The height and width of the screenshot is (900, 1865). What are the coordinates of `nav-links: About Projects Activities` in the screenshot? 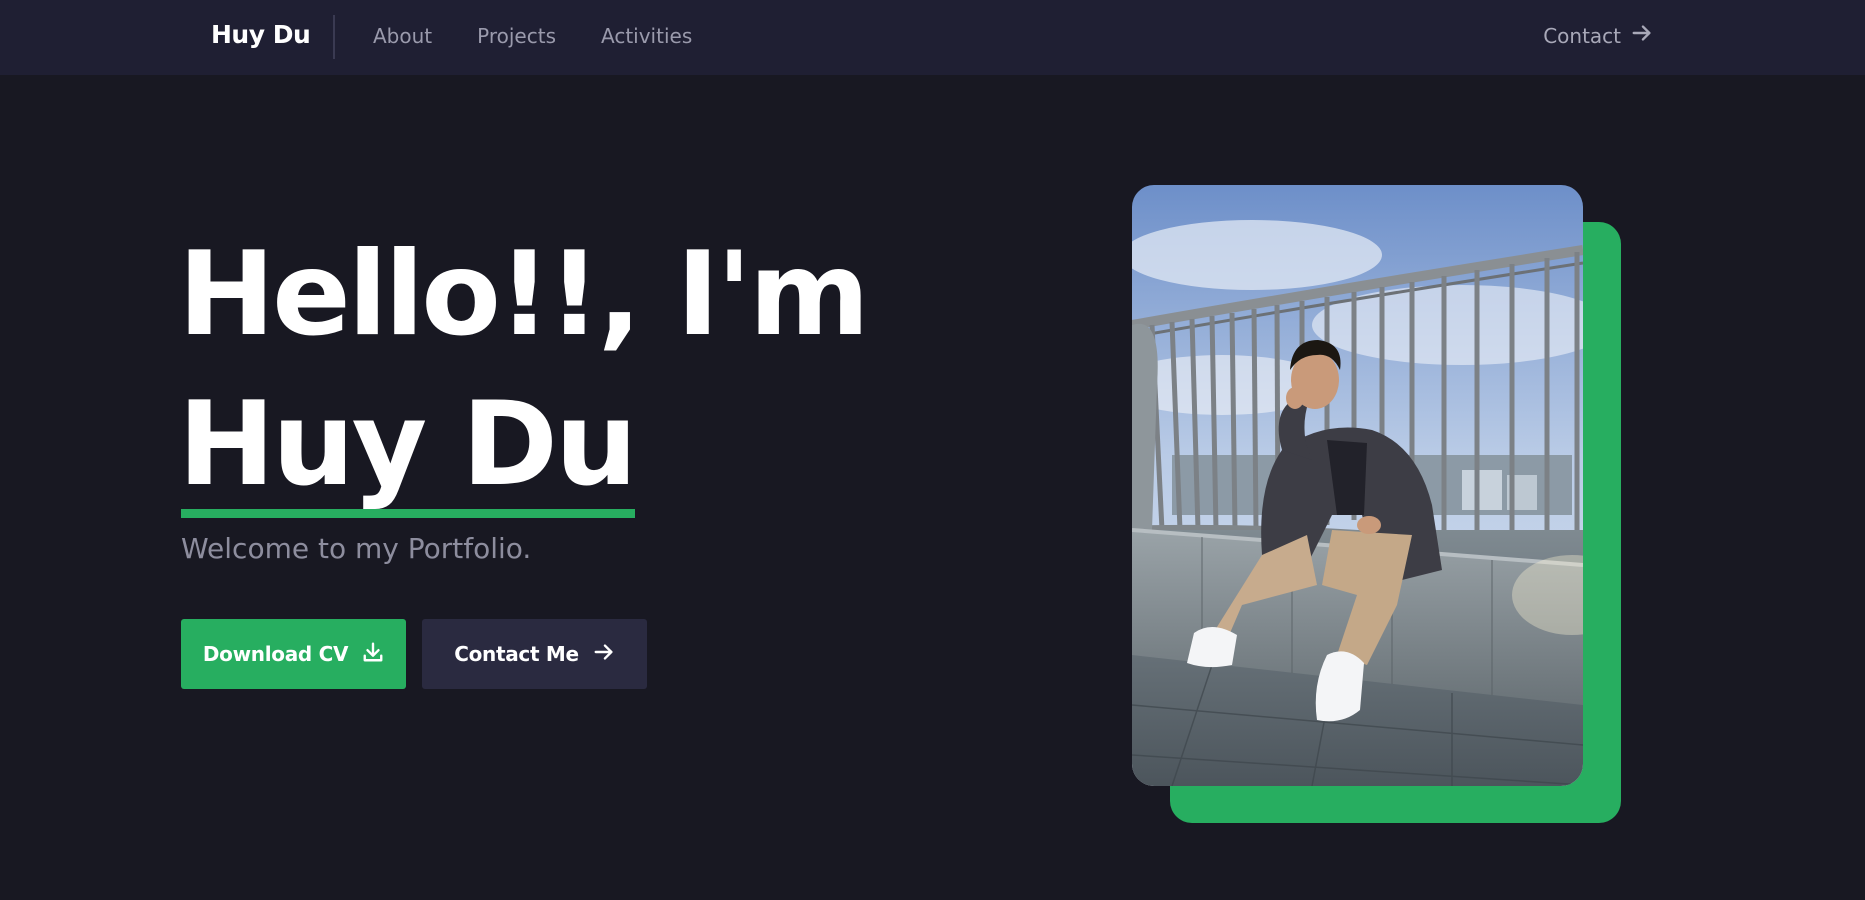 It's located at (532, 36).